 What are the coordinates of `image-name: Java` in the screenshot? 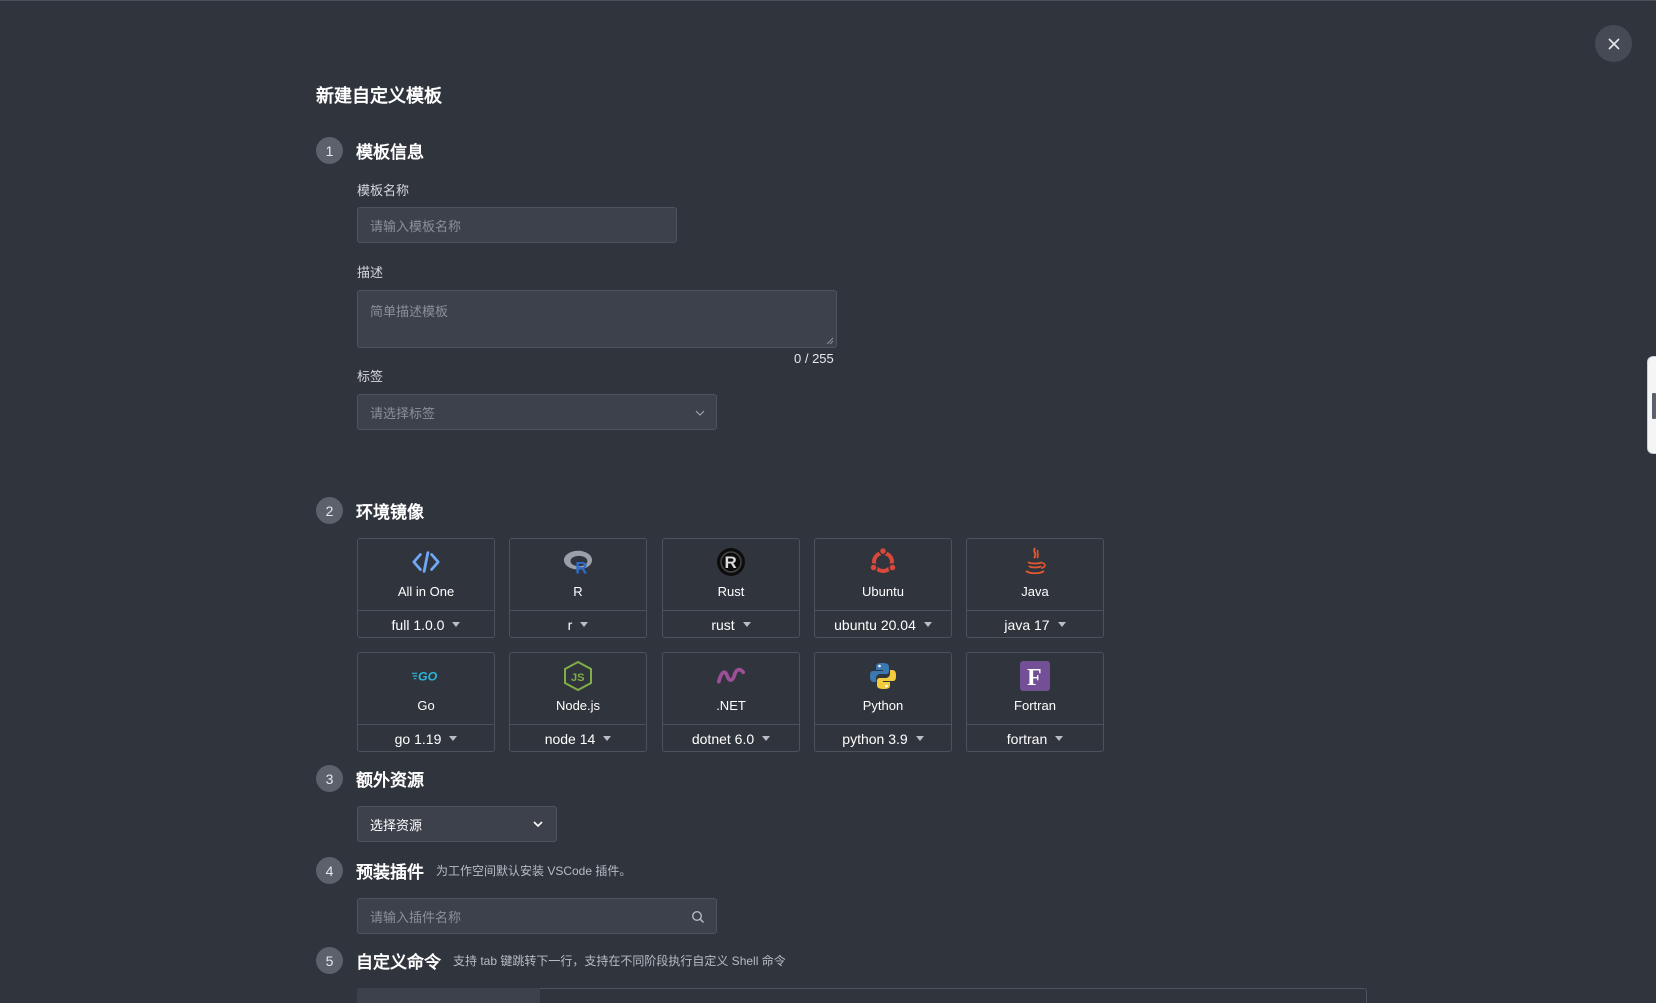 It's located at (1035, 591).